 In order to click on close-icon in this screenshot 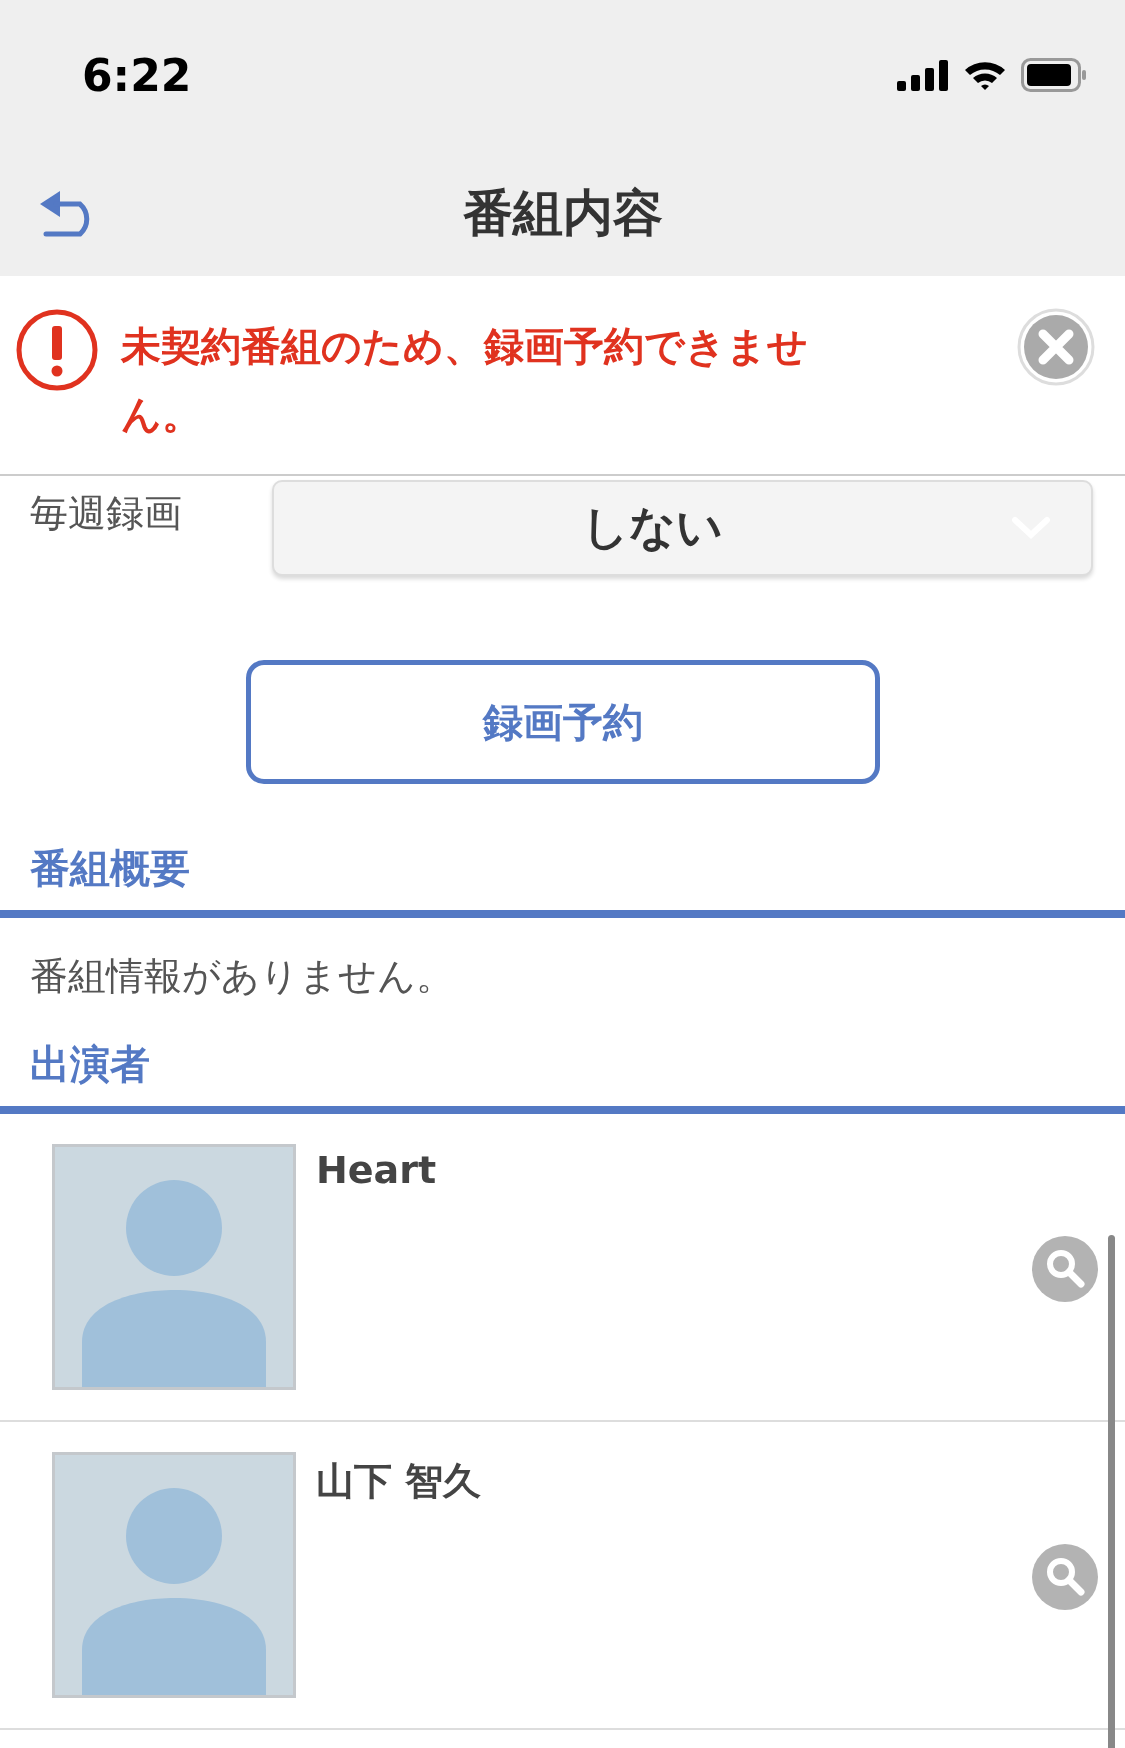, I will do `click(1056, 347)`.